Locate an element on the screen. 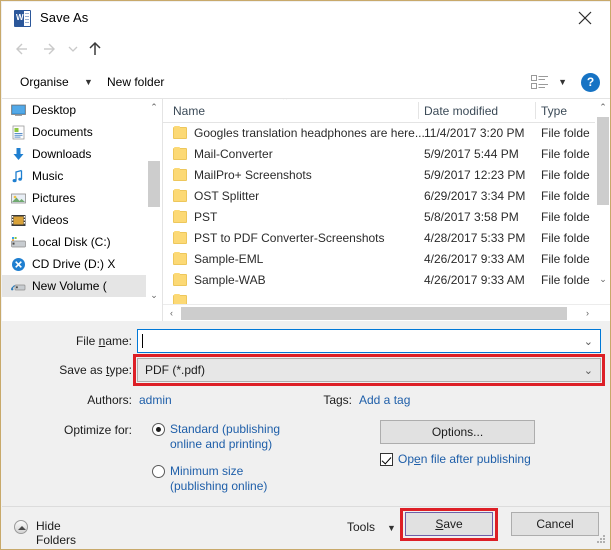  file-name: PST is located at coordinates (206, 217).